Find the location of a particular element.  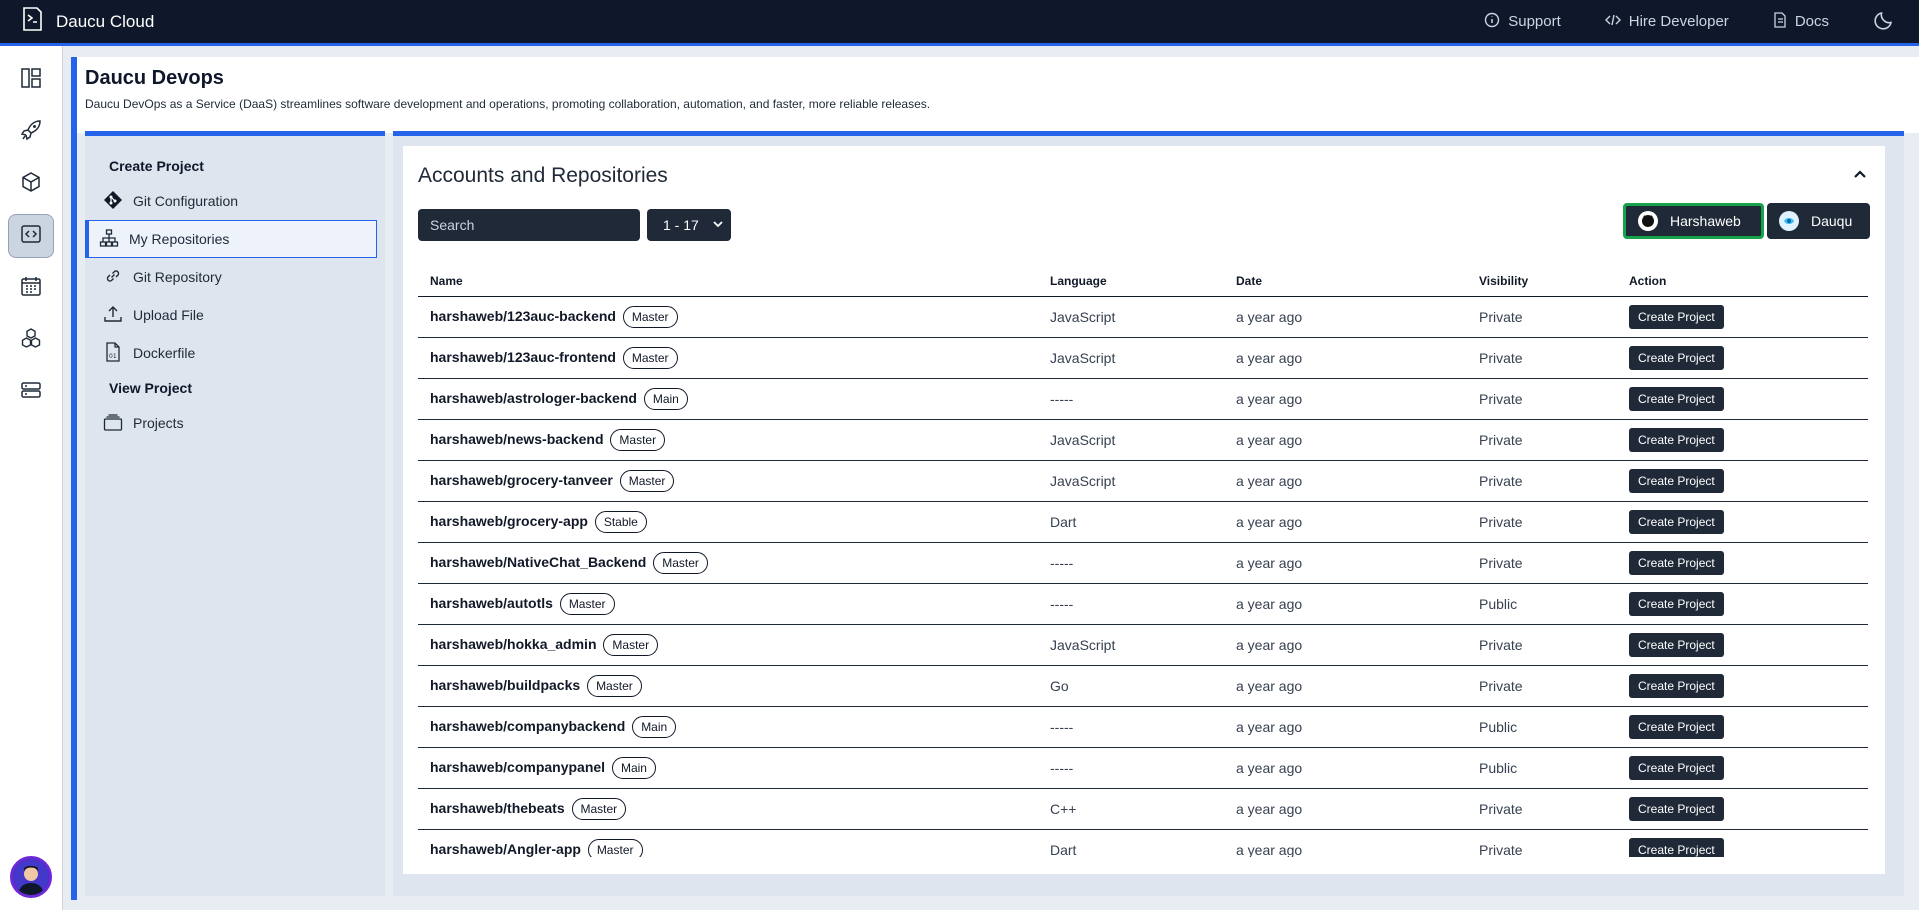

menu-item-git-repository: Git Repository is located at coordinates (231, 277).